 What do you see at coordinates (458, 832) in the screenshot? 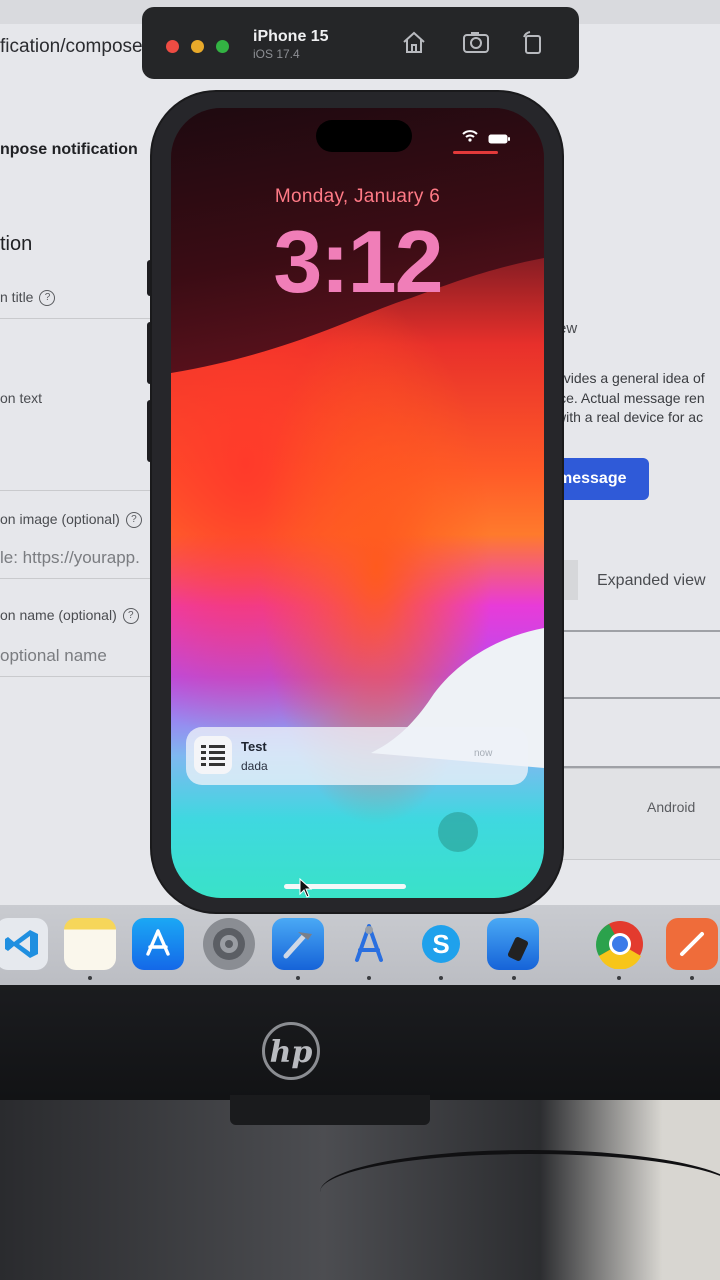
I see `camera-shortcut-button` at bounding box center [458, 832].